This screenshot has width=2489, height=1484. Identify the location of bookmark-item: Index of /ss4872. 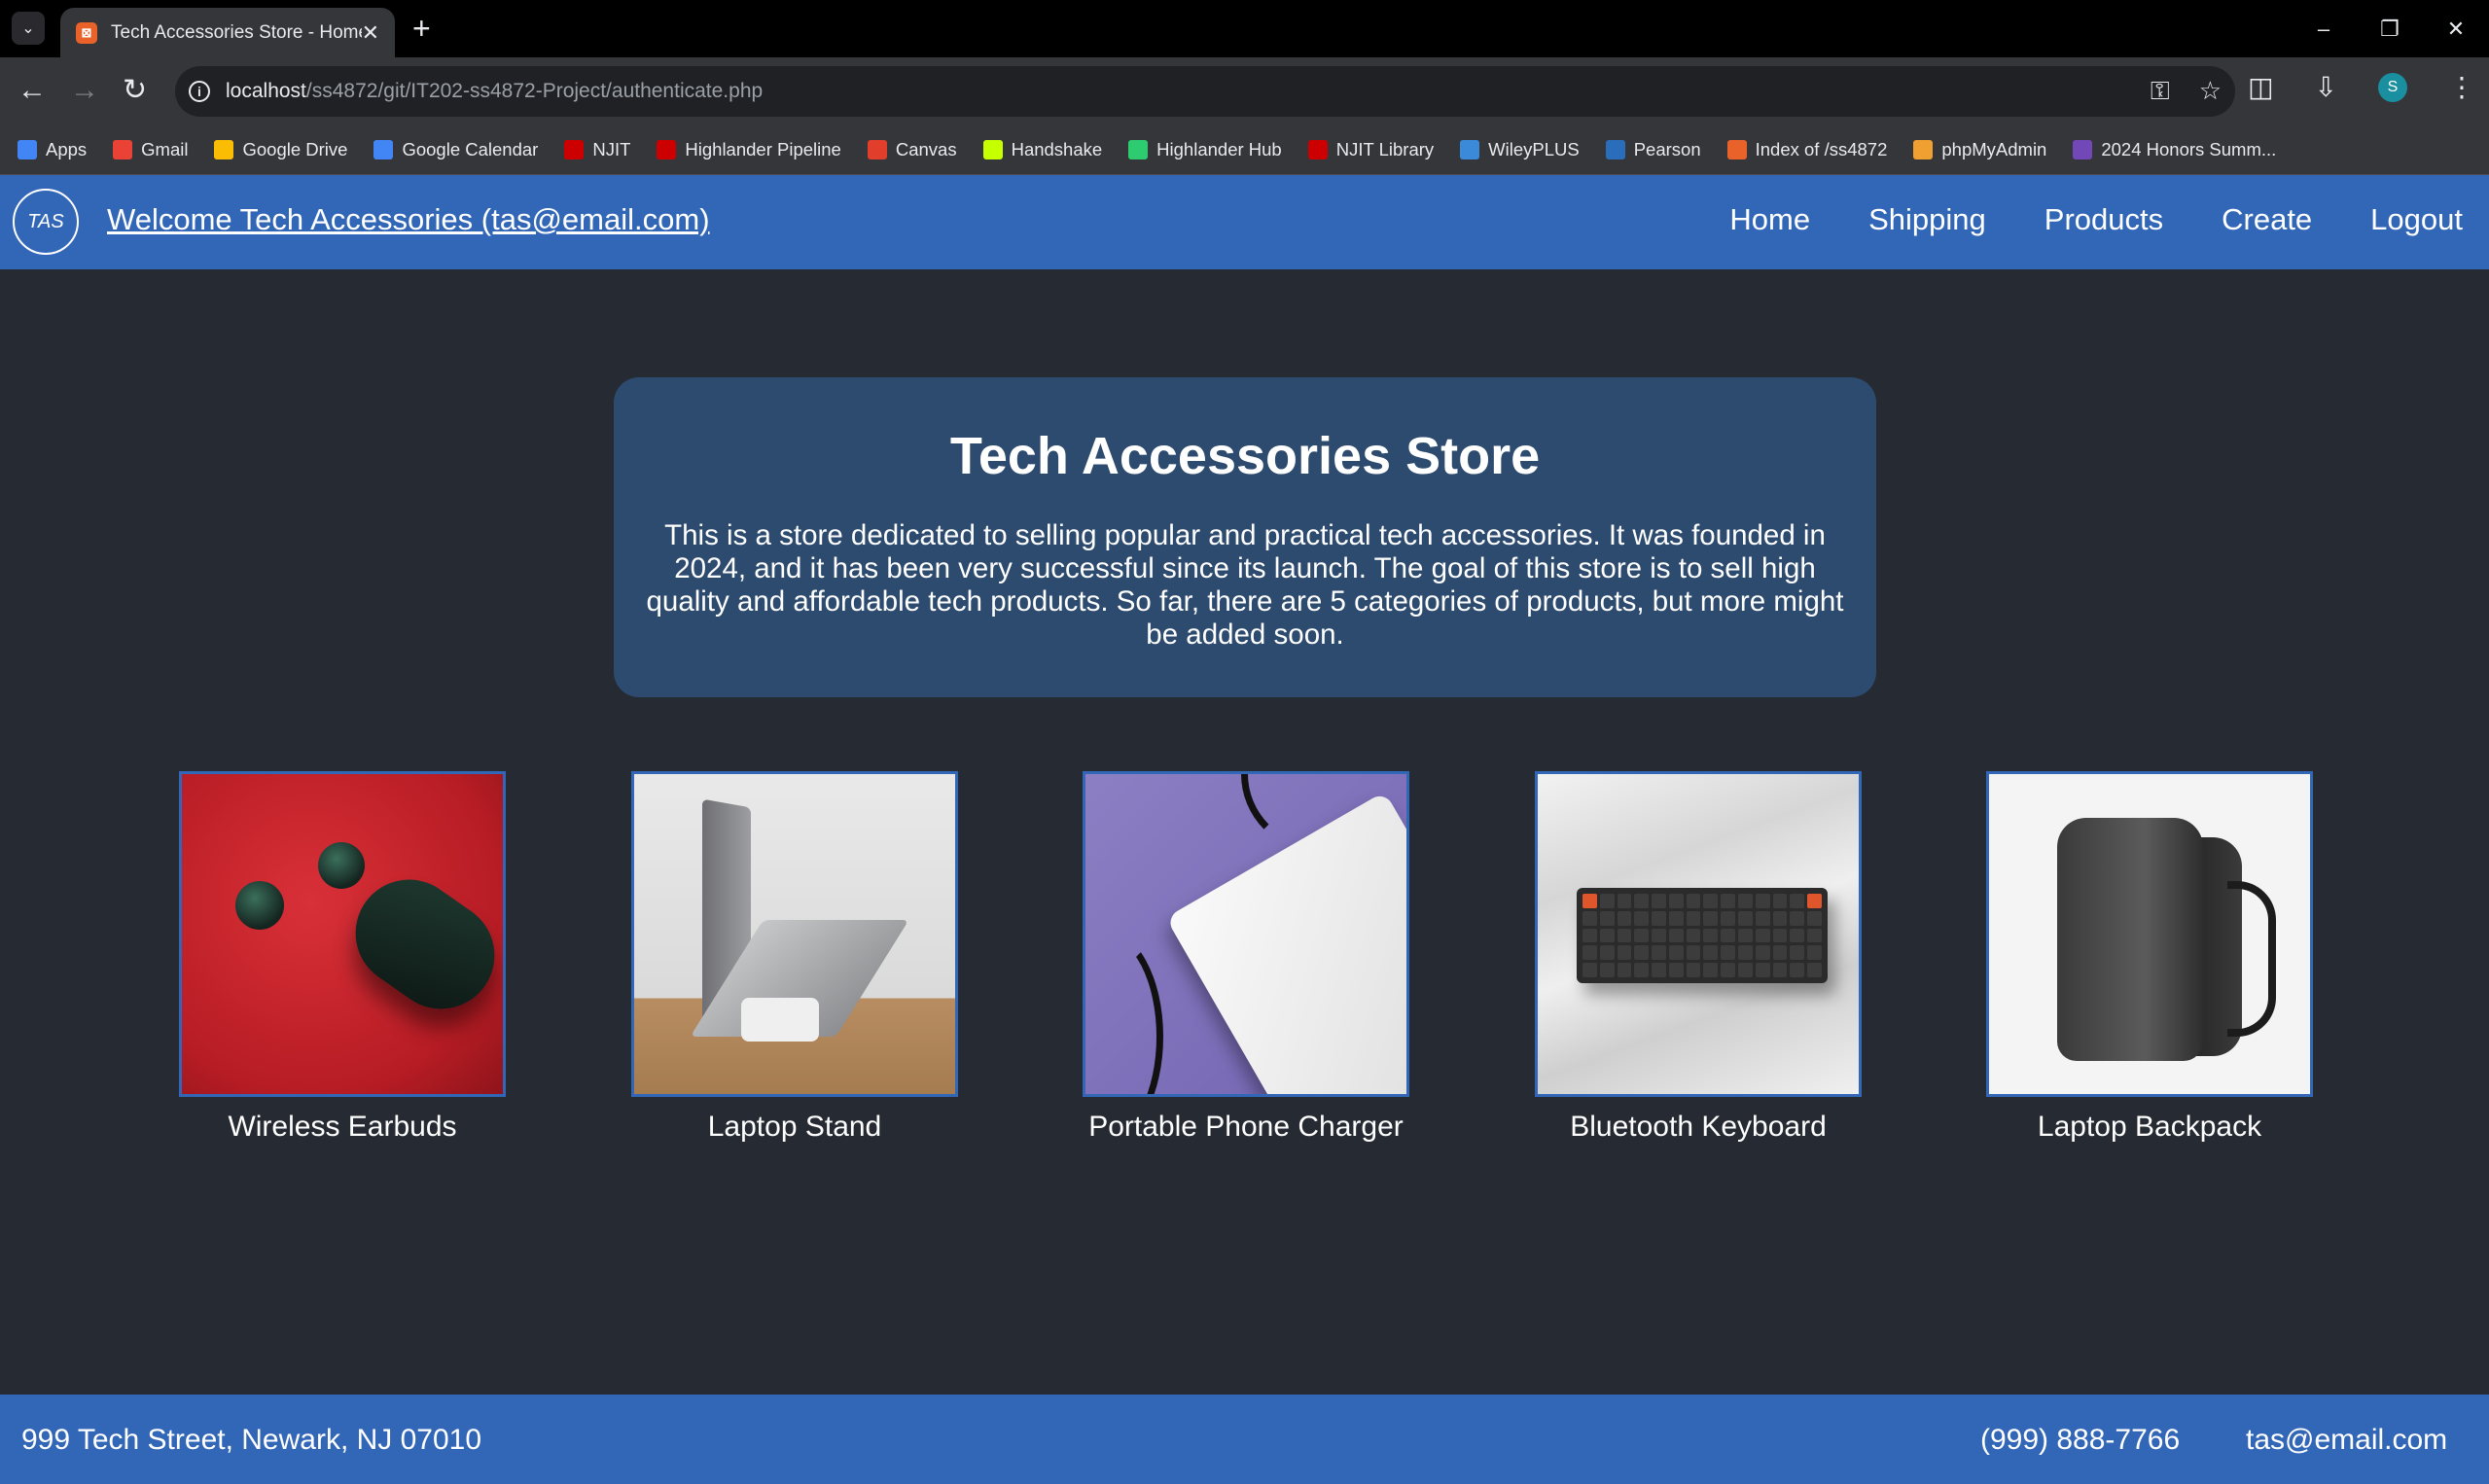
(1807, 149).